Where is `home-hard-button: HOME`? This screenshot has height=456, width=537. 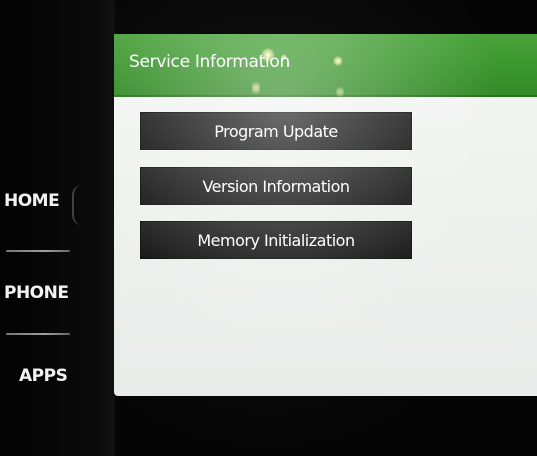
home-hard-button: HOME is located at coordinates (32, 201).